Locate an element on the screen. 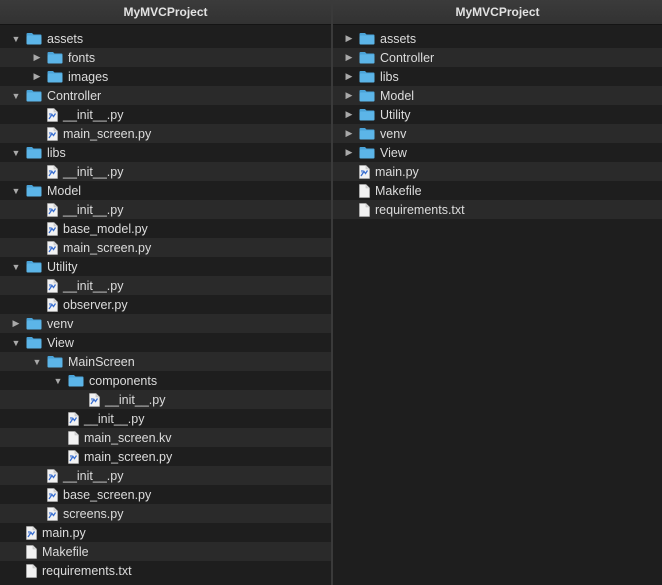 The width and height of the screenshot is (662, 585). item-label: Makefile is located at coordinates (65, 551).